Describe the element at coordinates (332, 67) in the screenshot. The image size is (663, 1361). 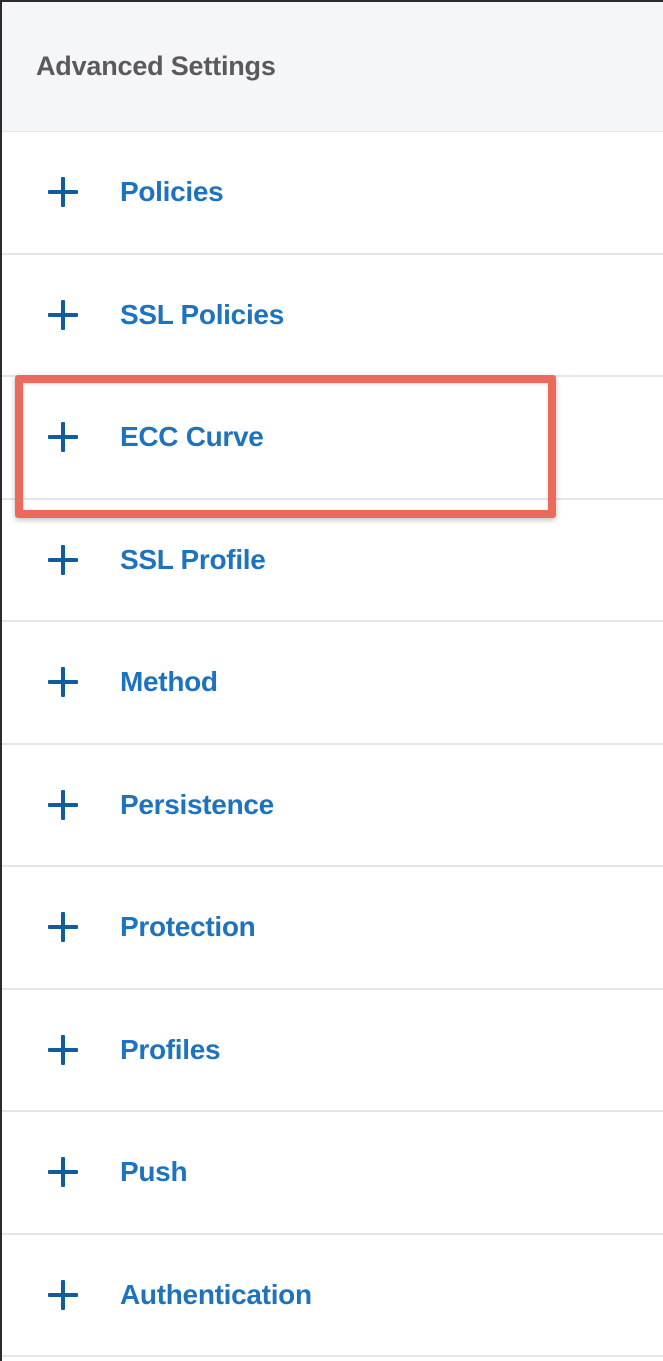
I see `panel-header: Advanced Settings` at that location.